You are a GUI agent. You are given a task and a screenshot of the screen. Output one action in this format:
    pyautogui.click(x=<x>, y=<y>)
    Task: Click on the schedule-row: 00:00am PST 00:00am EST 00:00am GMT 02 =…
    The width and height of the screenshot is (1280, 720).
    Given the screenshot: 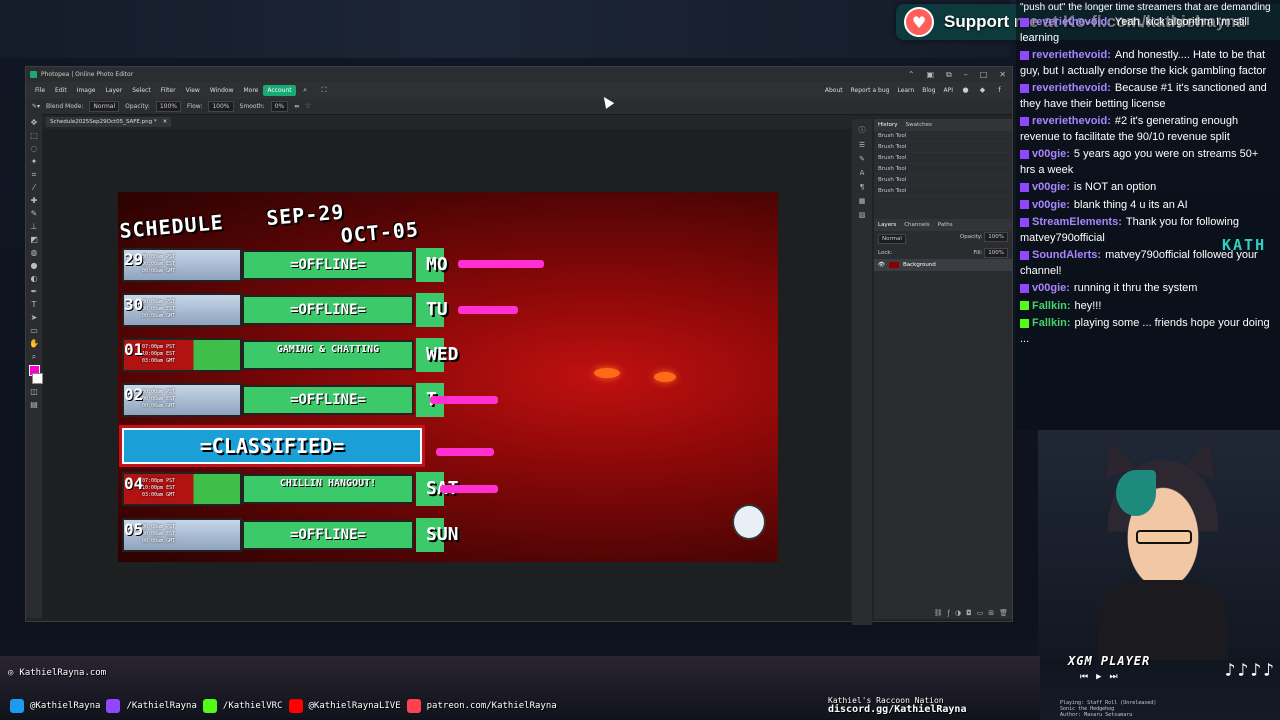 What is the action you would take?
    pyautogui.click(x=357, y=400)
    